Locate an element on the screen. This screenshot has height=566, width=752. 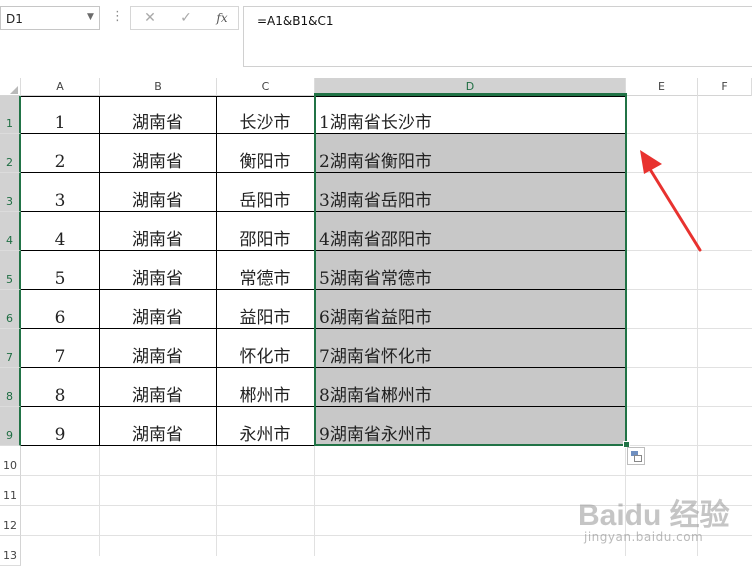
row-header-7: 7 is located at coordinates (10, 348).